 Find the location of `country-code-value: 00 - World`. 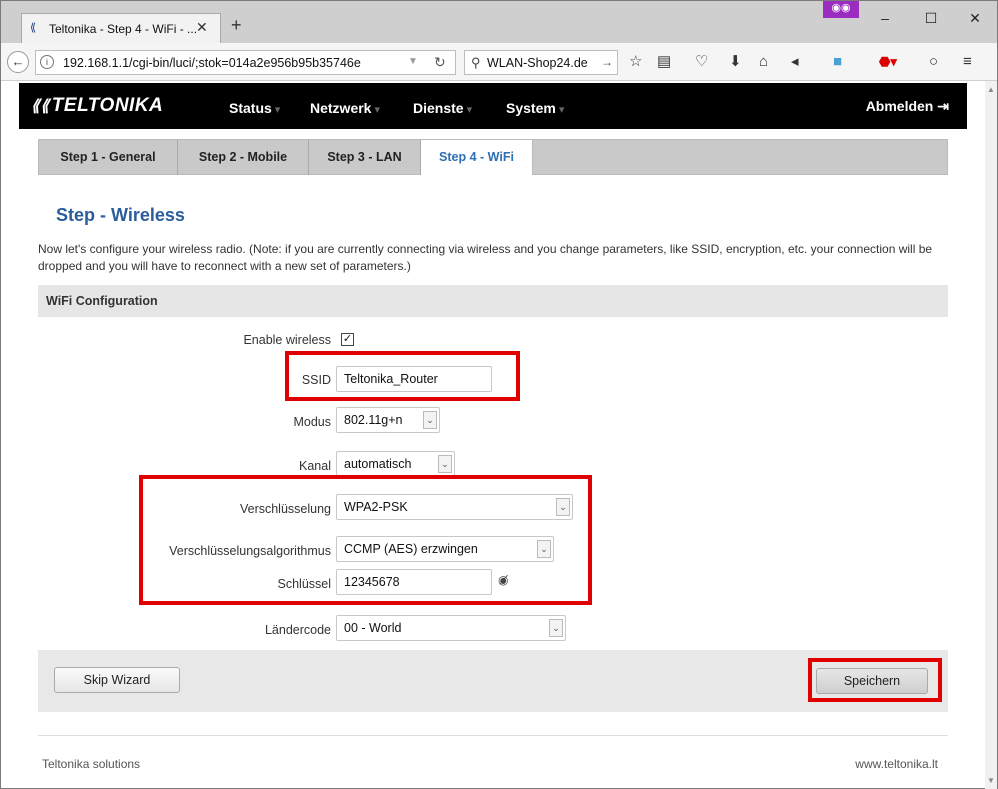

country-code-value: 00 - World is located at coordinates (373, 628).